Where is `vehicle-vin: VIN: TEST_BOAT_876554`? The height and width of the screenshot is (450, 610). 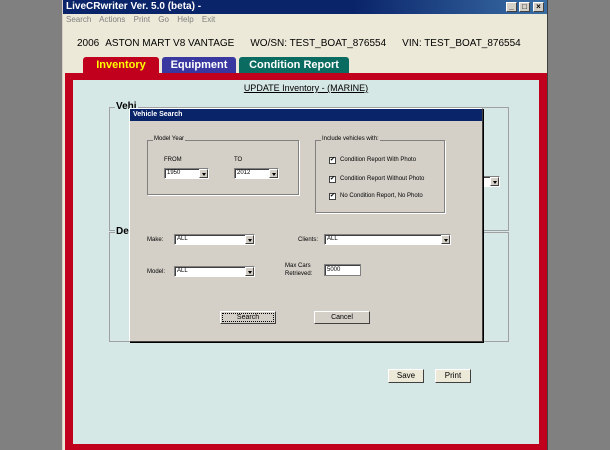
vehicle-vin: VIN: TEST_BOAT_876554 is located at coordinates (461, 43).